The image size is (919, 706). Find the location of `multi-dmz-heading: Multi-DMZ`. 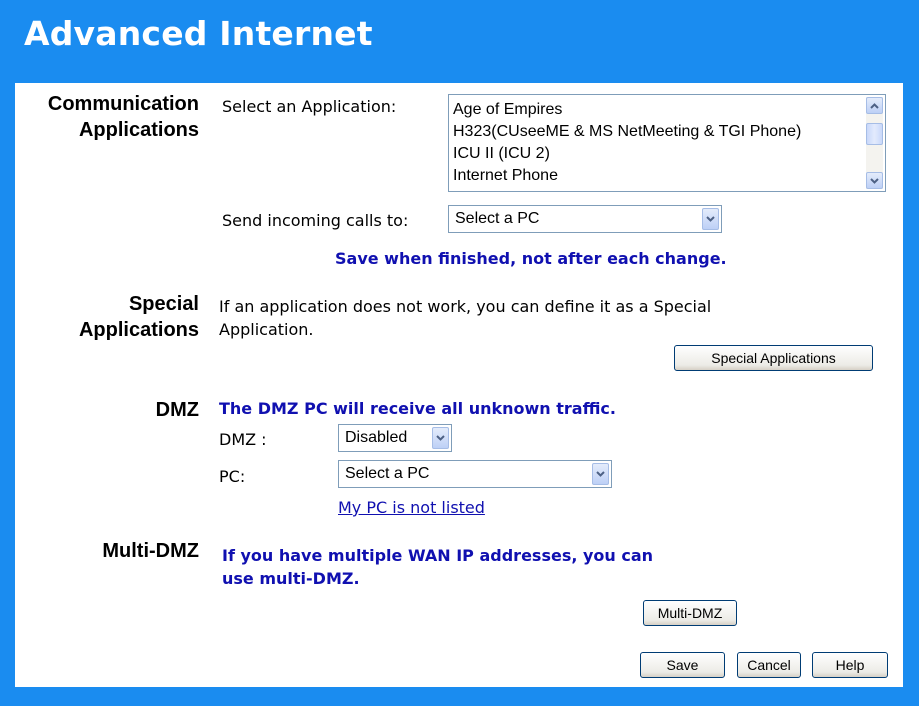

multi-dmz-heading: Multi-DMZ is located at coordinates (150, 551).